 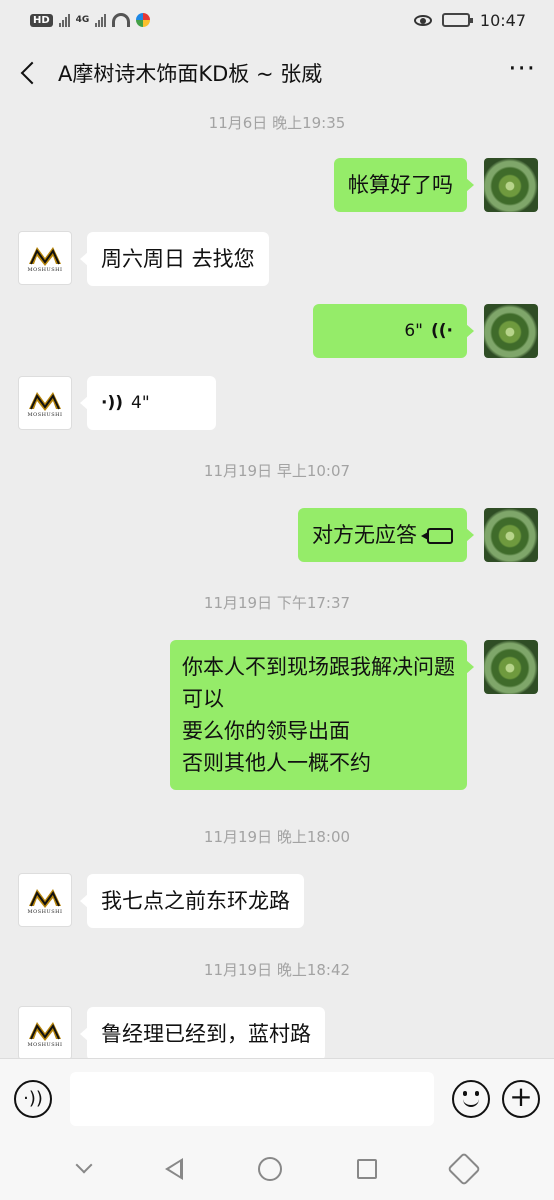 I want to click on chevron-left-icon, so click(x=29, y=73).